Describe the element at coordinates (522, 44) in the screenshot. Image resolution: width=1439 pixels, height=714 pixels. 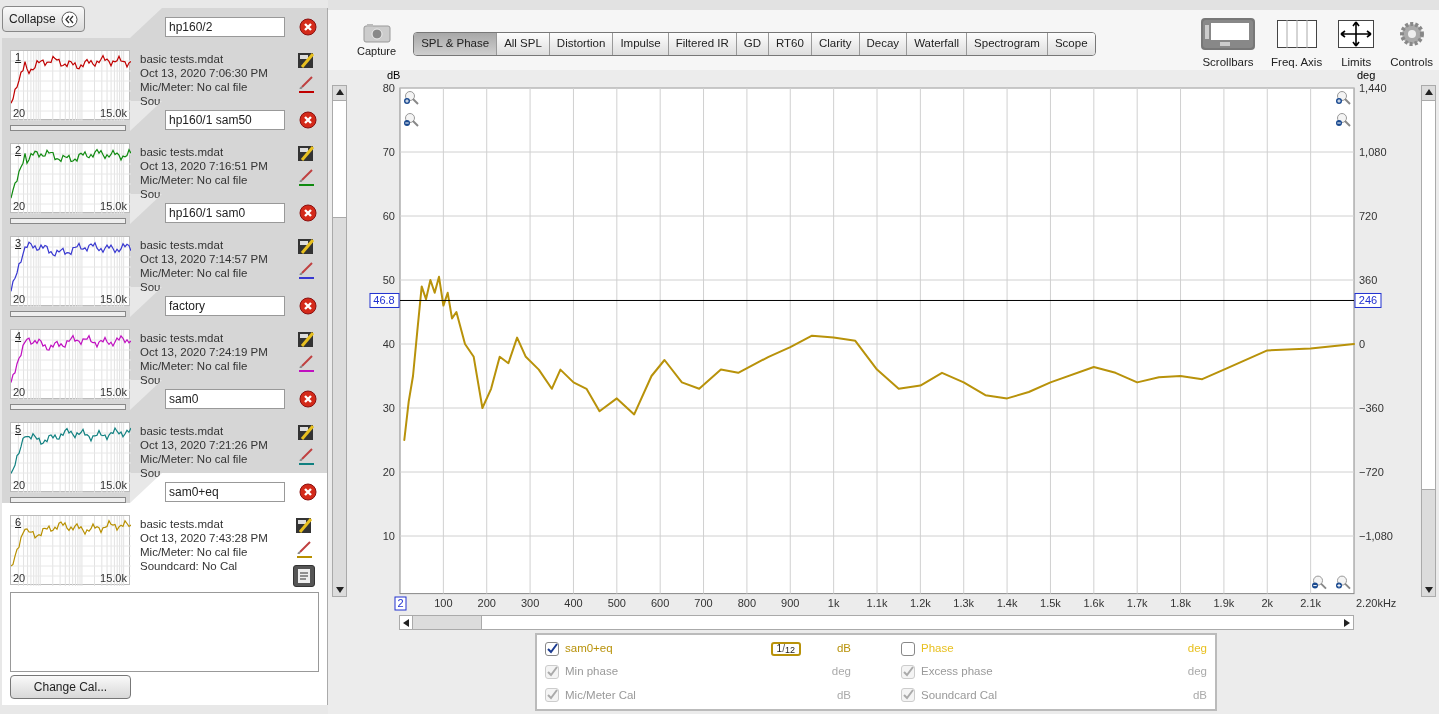
I see `view-tab: All SPL` at that location.